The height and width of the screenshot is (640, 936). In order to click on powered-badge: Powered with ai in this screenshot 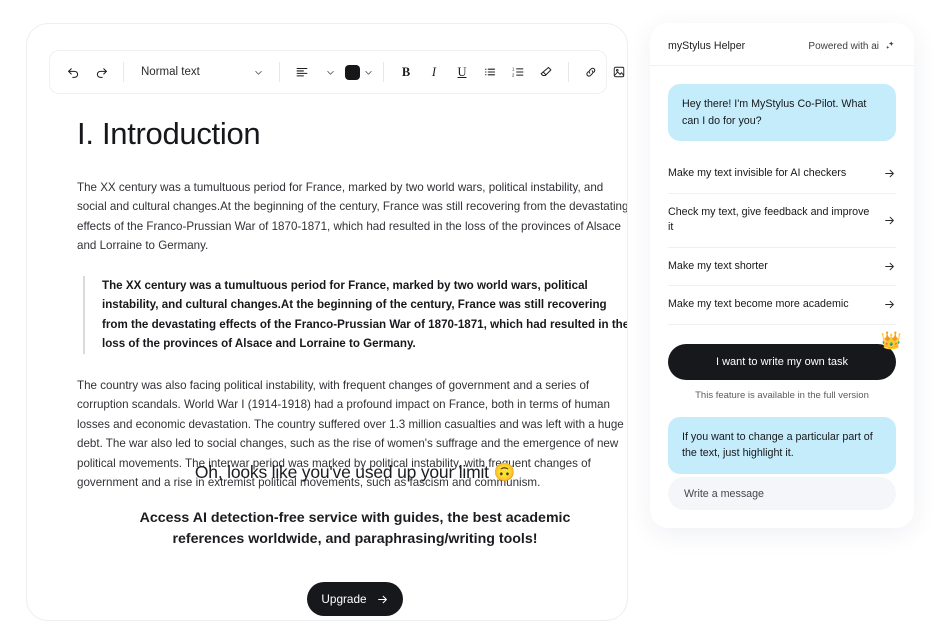, I will do `click(852, 46)`.